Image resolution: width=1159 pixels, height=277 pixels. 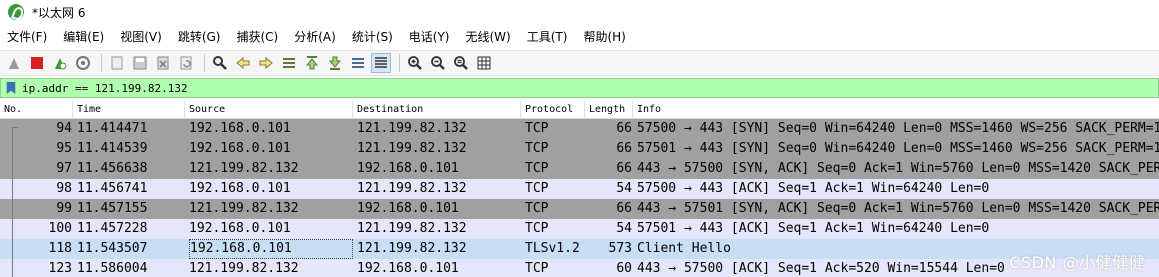 What do you see at coordinates (64, 208) in the screenshot?
I see `packet-no: 99` at bounding box center [64, 208].